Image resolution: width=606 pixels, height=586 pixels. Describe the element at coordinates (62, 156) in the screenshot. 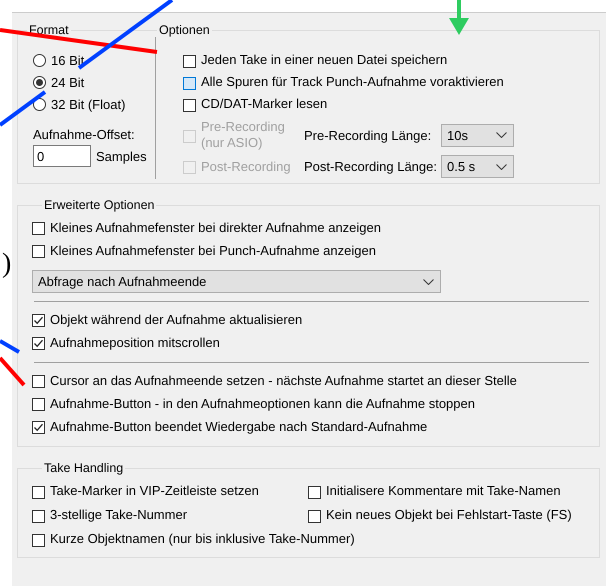

I see `offset-field: 0` at that location.